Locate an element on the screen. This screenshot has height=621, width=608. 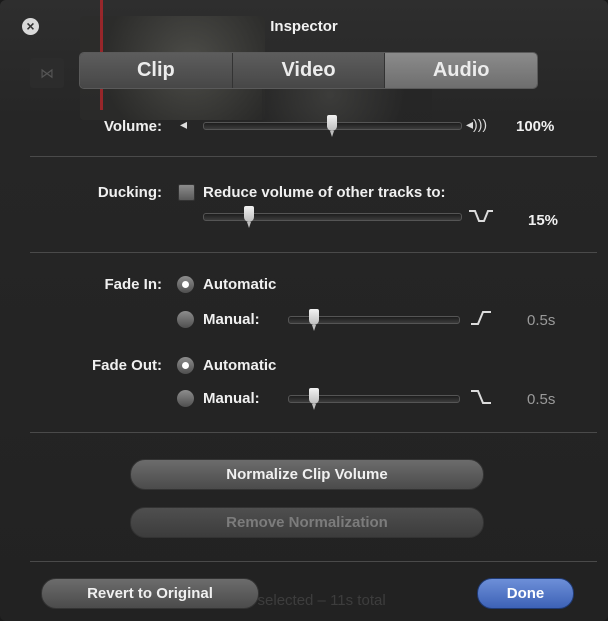
fade-in-manual-radio is located at coordinates (185, 319).